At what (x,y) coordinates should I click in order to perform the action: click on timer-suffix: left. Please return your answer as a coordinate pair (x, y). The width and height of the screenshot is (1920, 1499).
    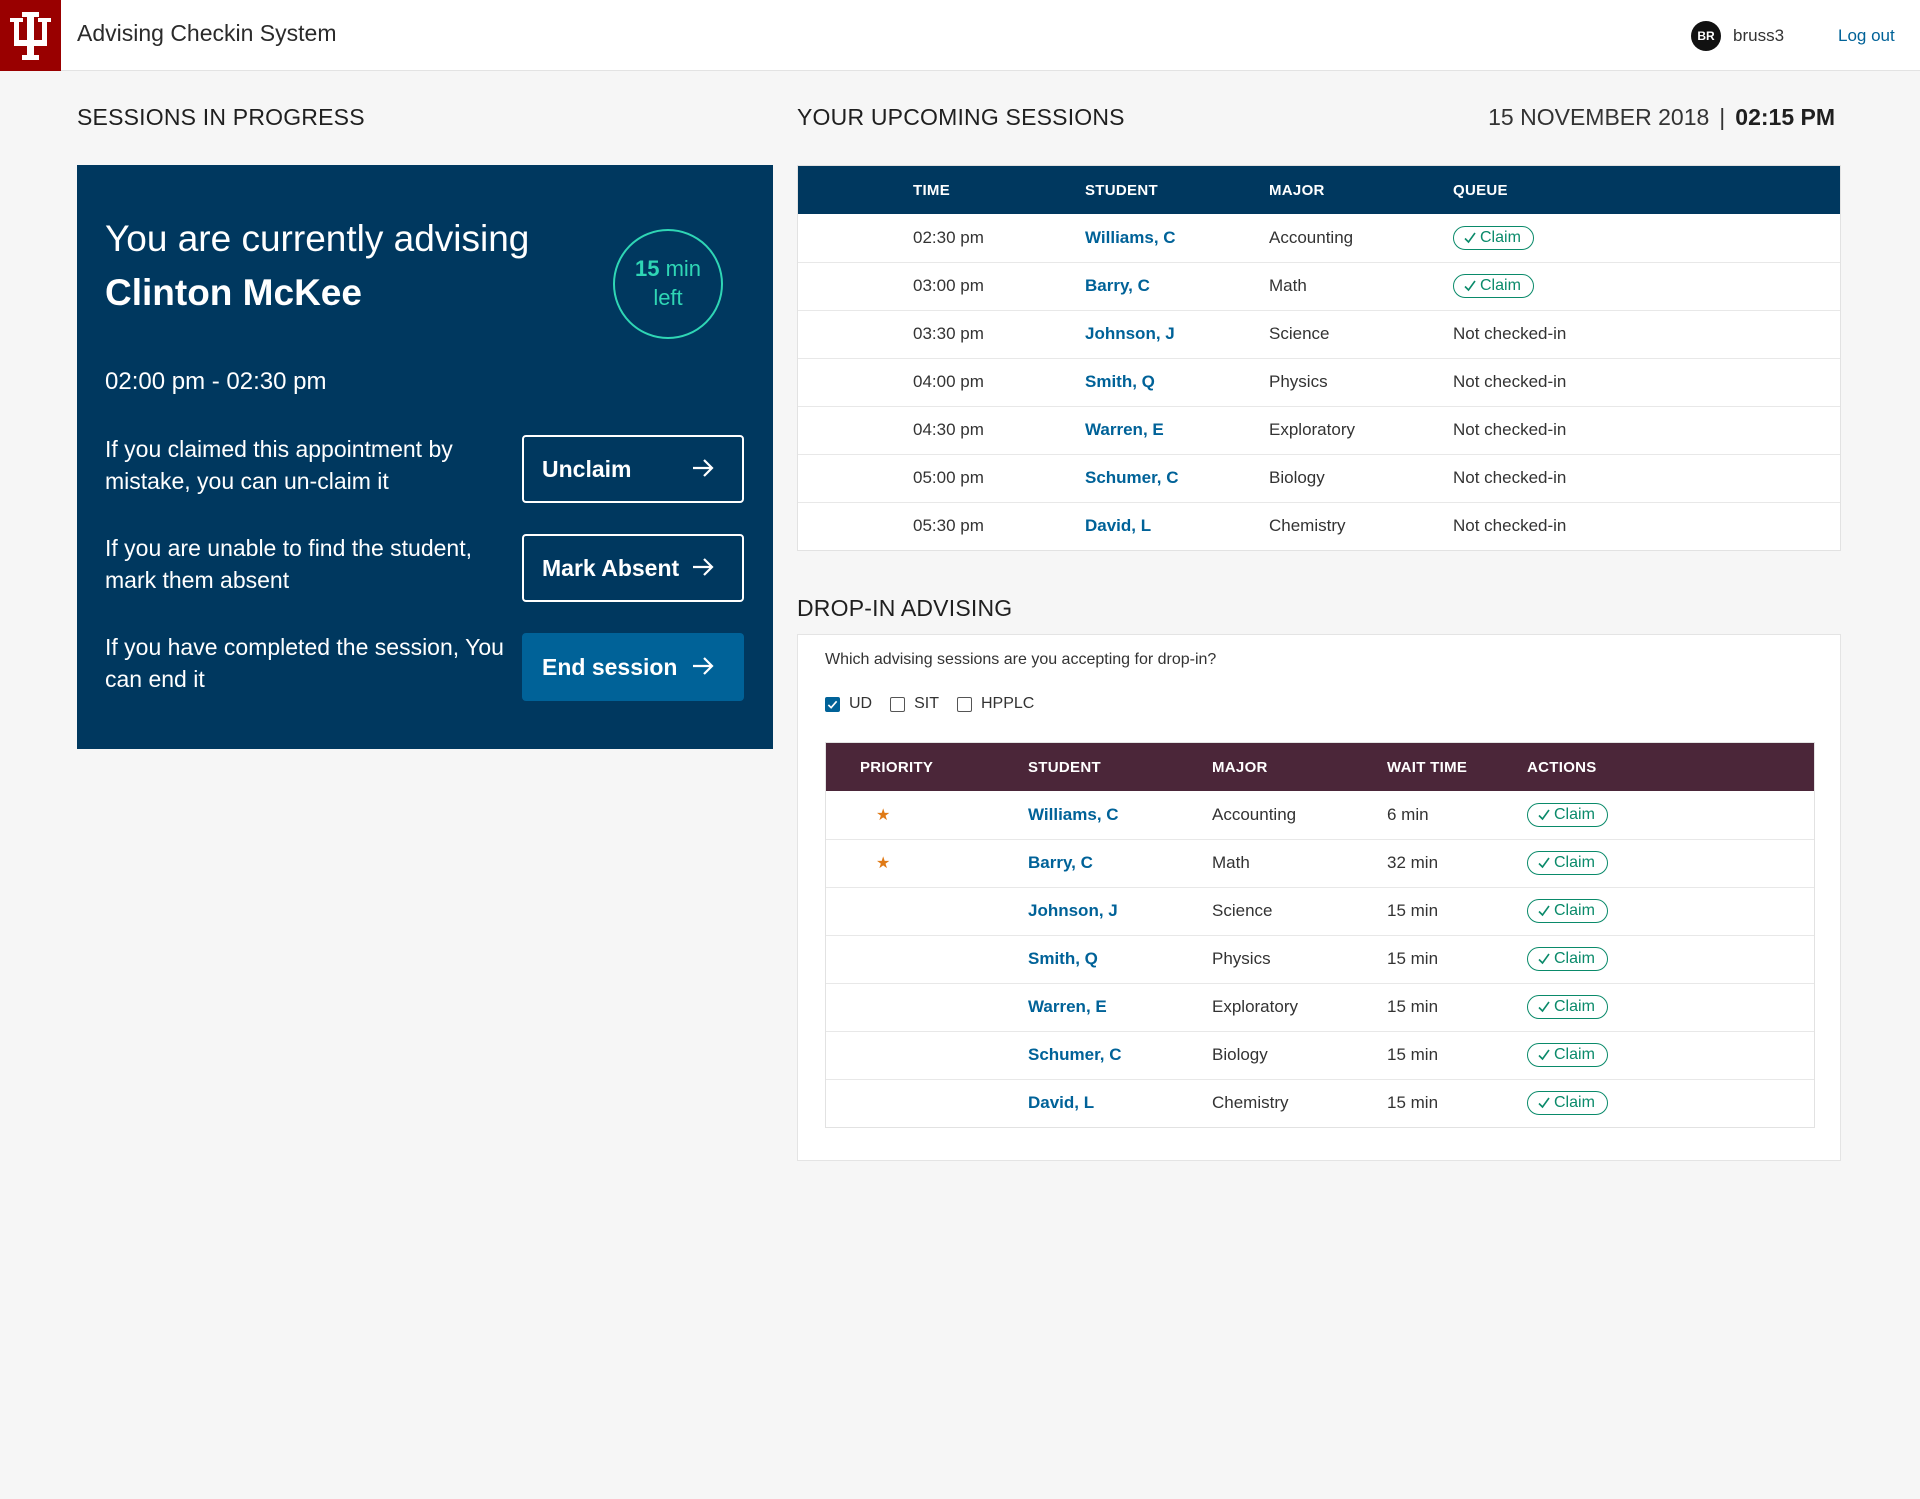
    Looking at the image, I should click on (668, 297).